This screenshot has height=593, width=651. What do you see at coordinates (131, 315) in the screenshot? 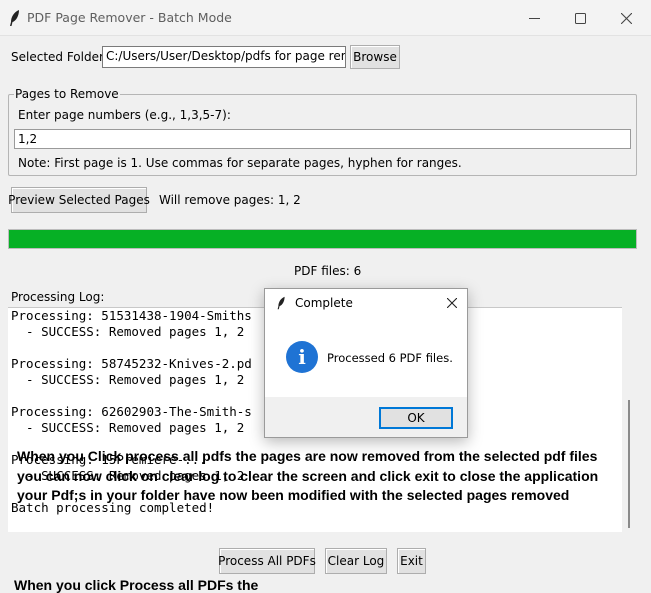
I see `log-line: Processing: 51531438-1904-Smiths` at bounding box center [131, 315].